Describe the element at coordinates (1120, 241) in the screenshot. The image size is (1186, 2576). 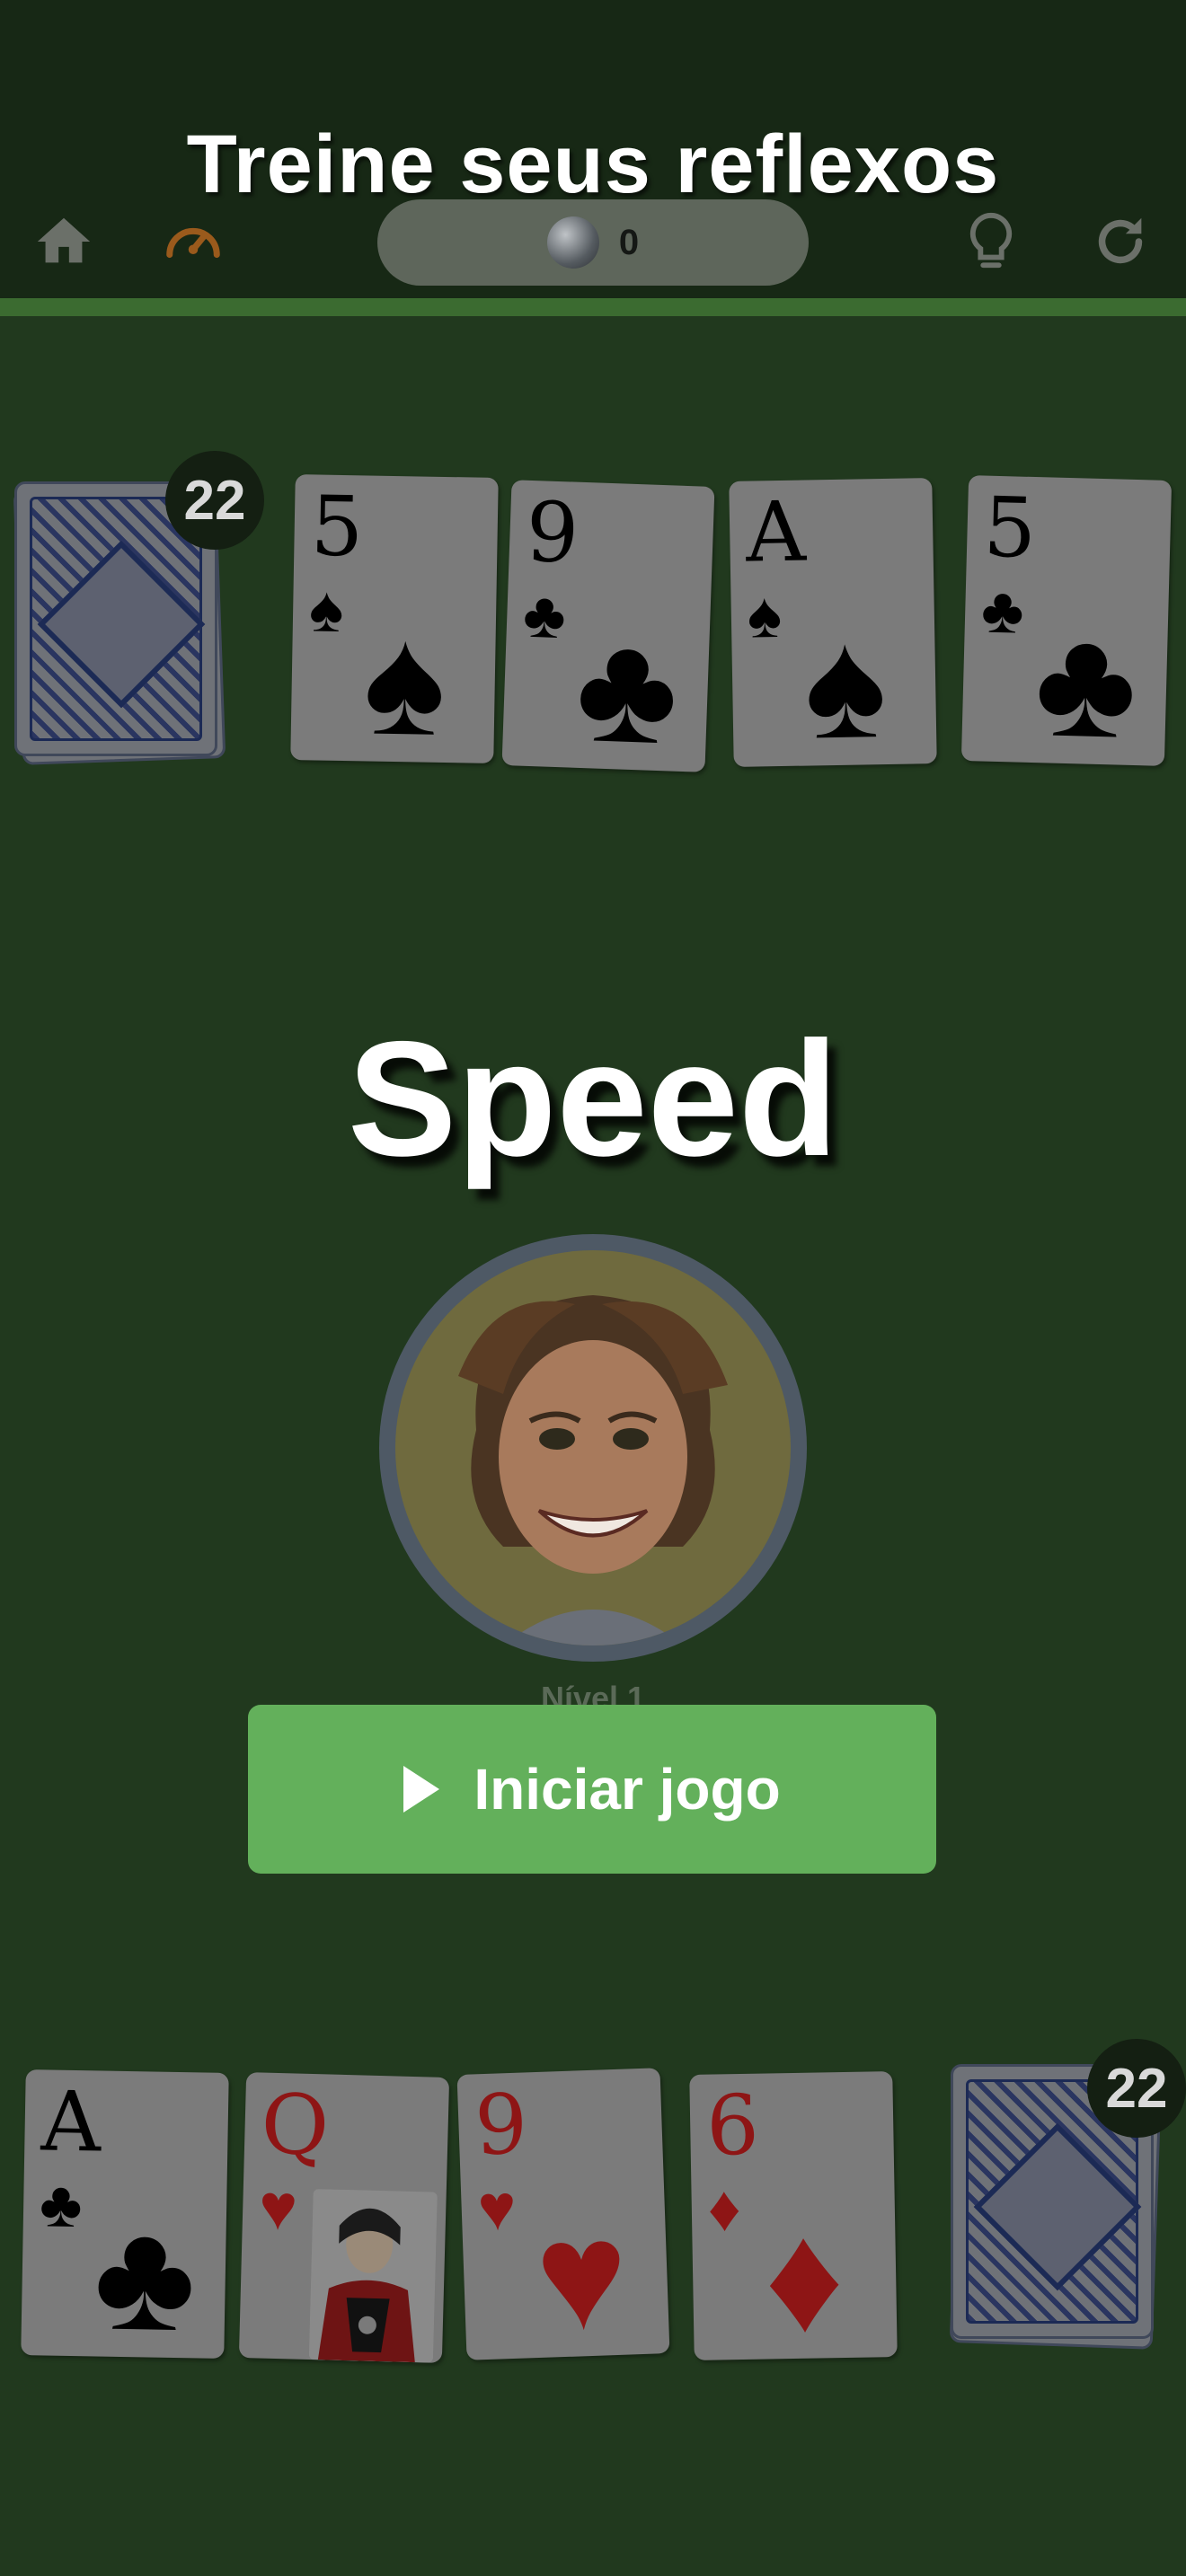
I see `refresh-icon` at that location.